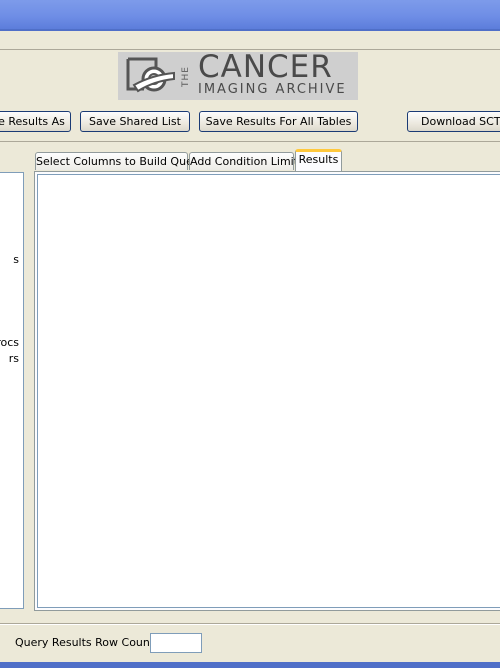  What do you see at coordinates (186, 77) in the screenshot?
I see `logo-the-text: THE` at bounding box center [186, 77].